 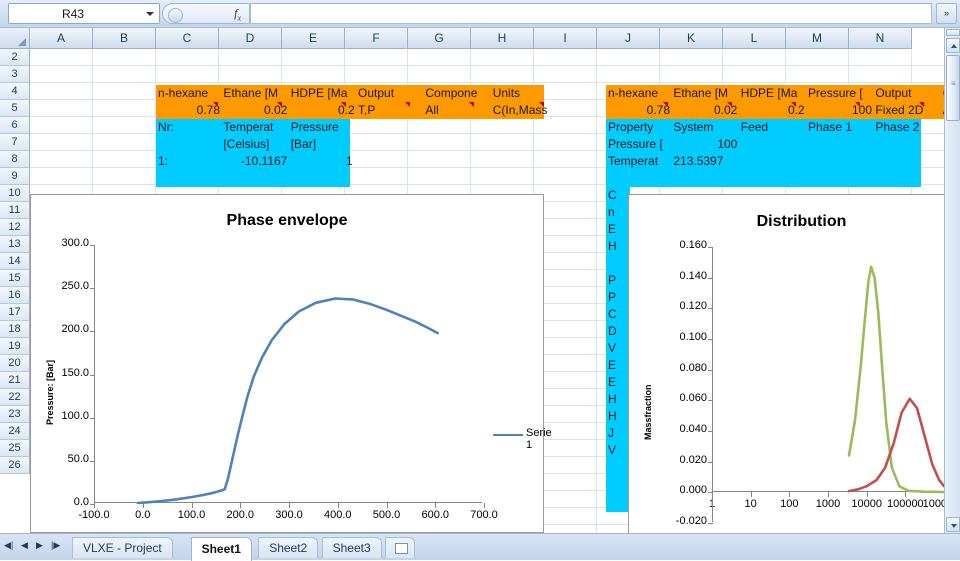 I want to click on column-header-L: L, so click(x=754, y=38).